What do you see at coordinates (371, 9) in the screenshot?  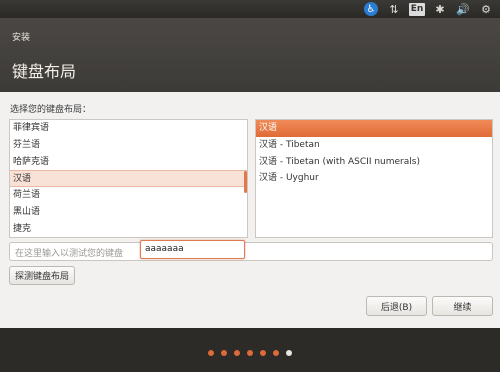 I see `accessibility-icon: ♿` at bounding box center [371, 9].